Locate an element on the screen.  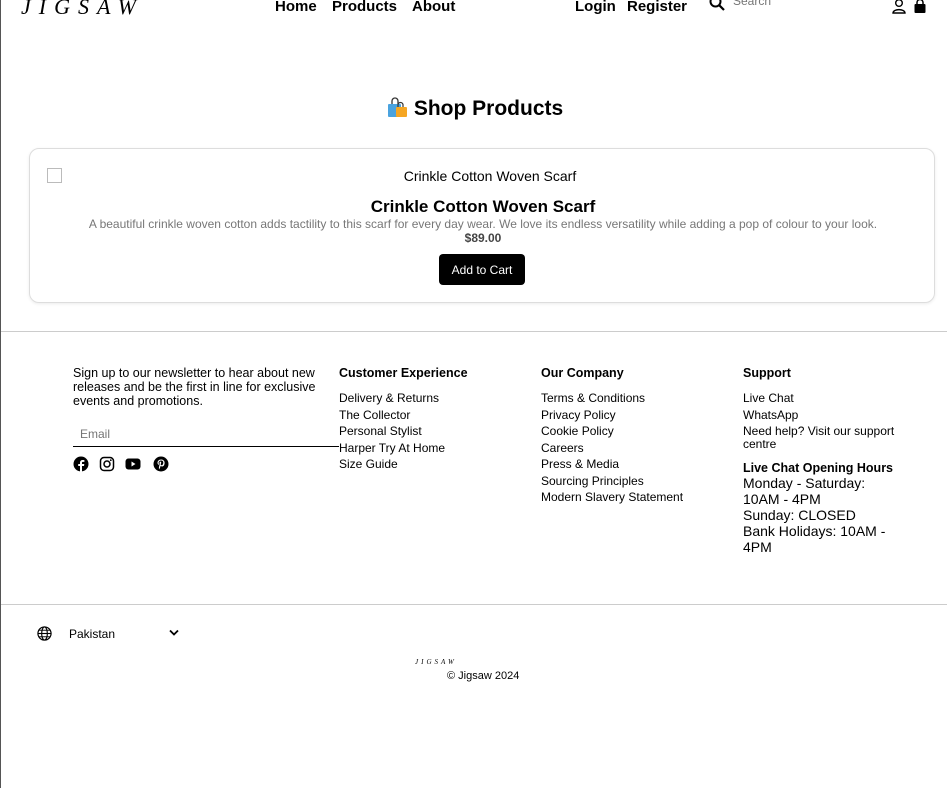
footer-link-terms: Terms & Conditions is located at coordinates (612, 398).